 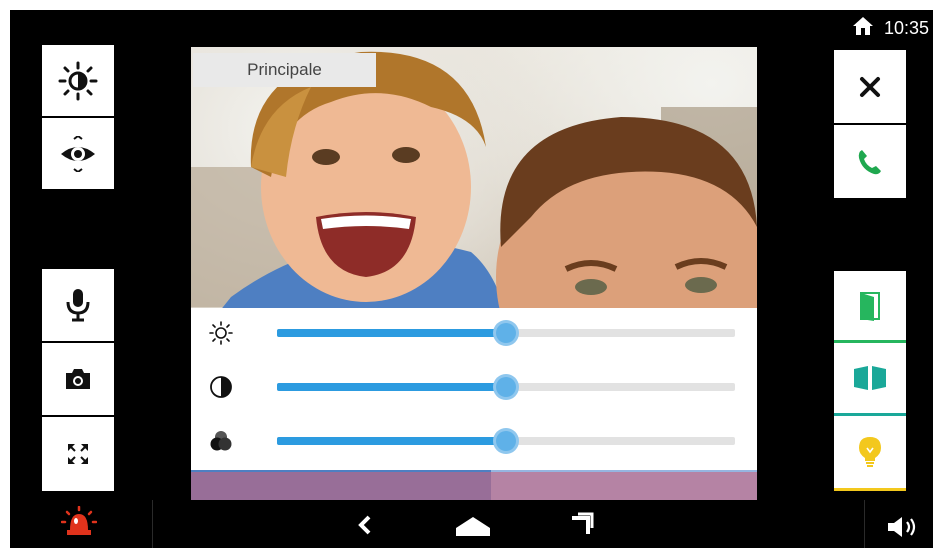 I want to click on light-bulb-icon, so click(x=870, y=452).